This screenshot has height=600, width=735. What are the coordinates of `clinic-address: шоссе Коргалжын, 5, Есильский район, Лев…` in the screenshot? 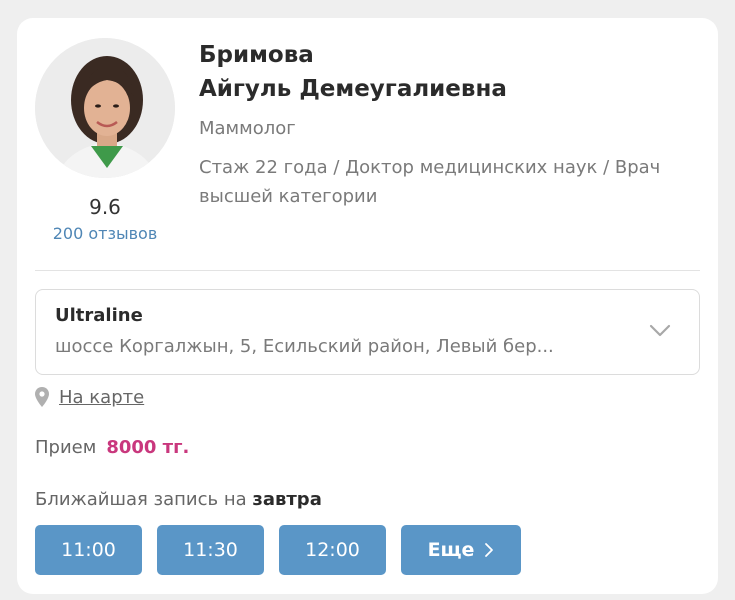 It's located at (304, 346).